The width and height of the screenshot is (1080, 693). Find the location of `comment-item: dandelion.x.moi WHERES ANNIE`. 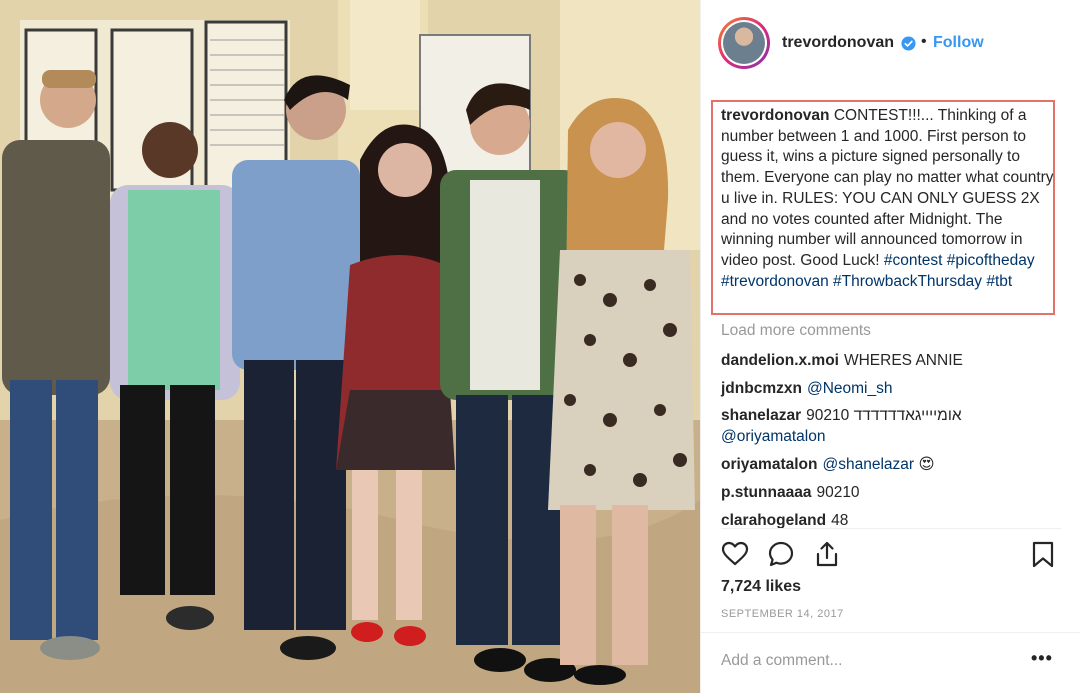

comment-item: dandelion.x.moi WHERES ANNIE is located at coordinates (891, 361).